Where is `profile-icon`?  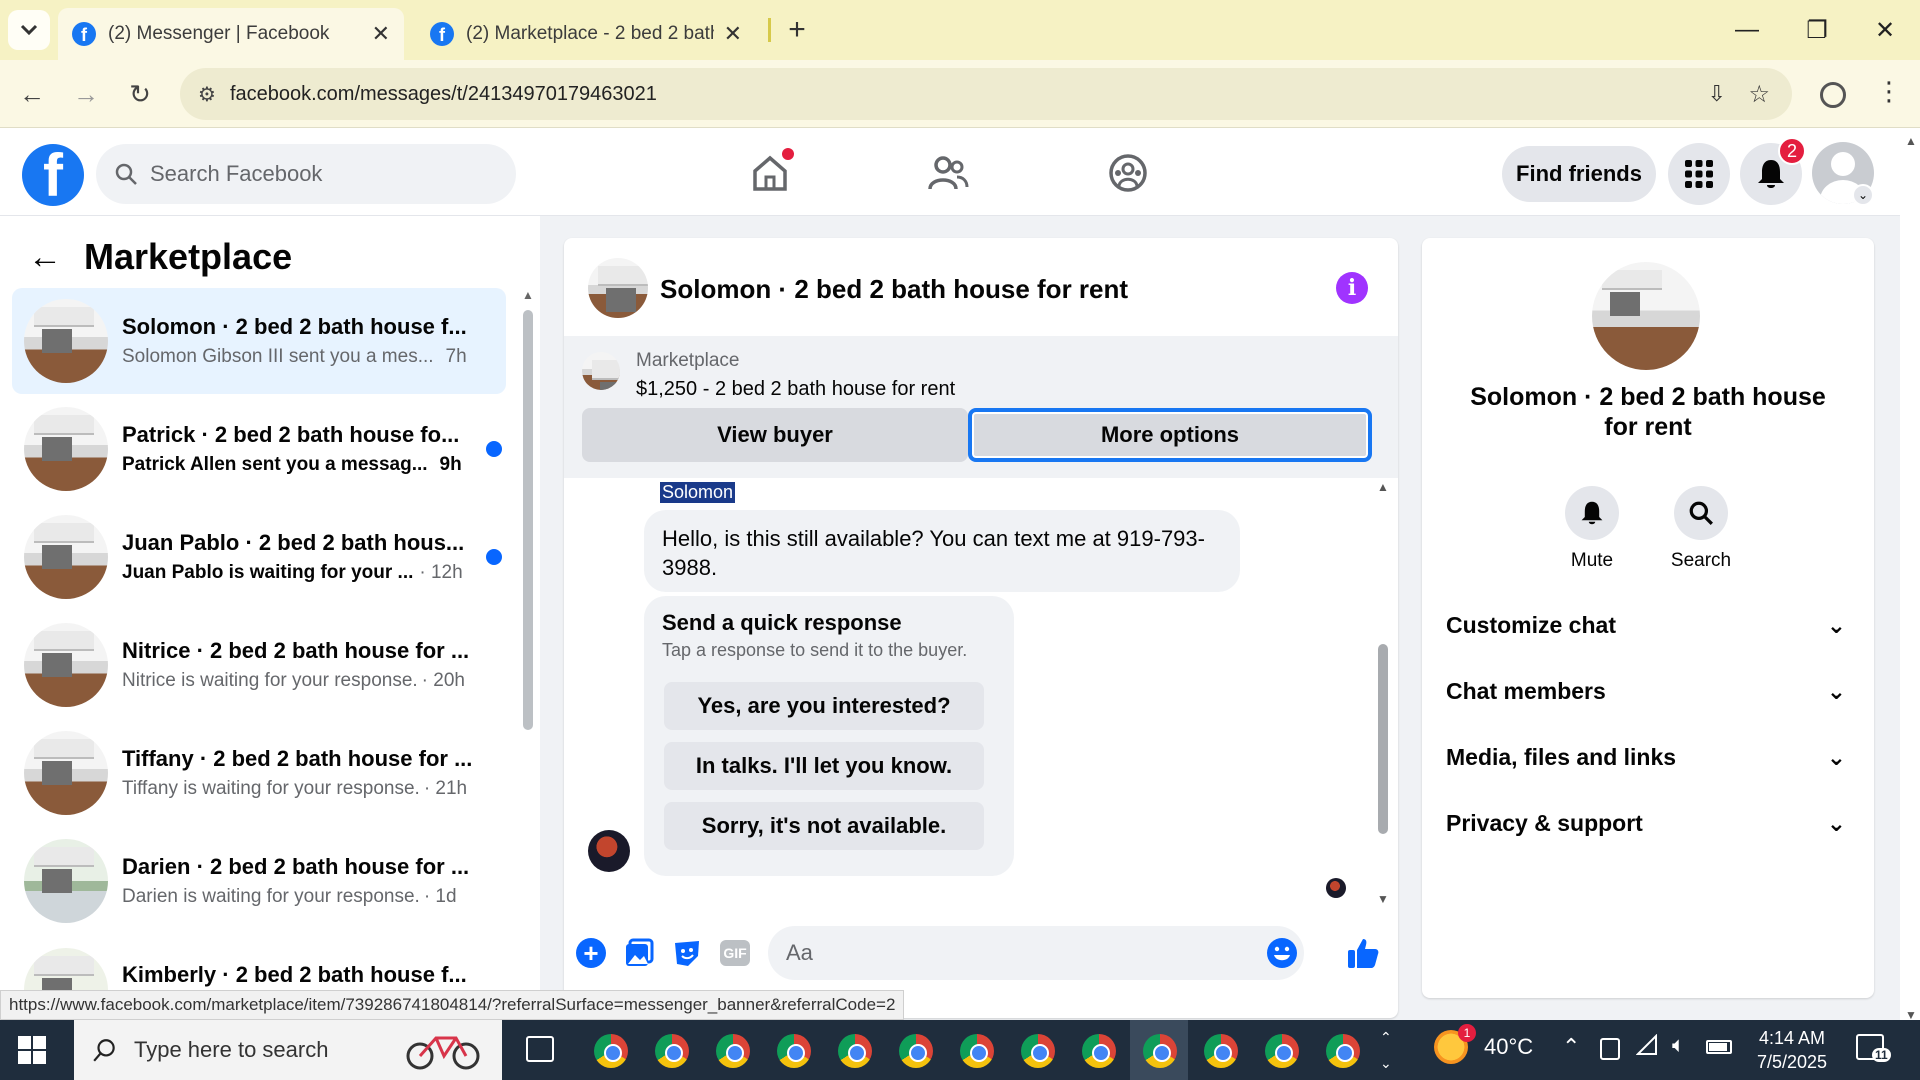 profile-icon is located at coordinates (1833, 95).